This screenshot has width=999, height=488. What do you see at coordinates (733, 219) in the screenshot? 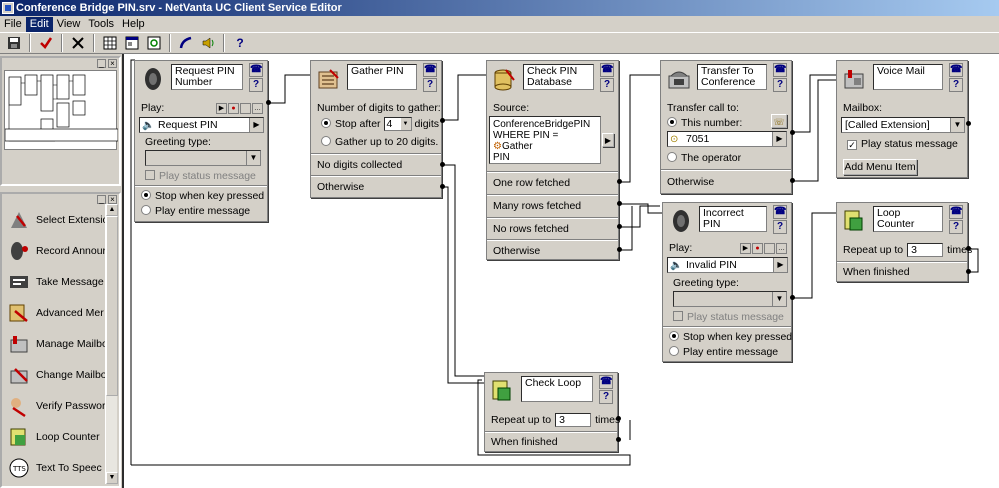
I see `node-title: Incorrect PIN` at bounding box center [733, 219].